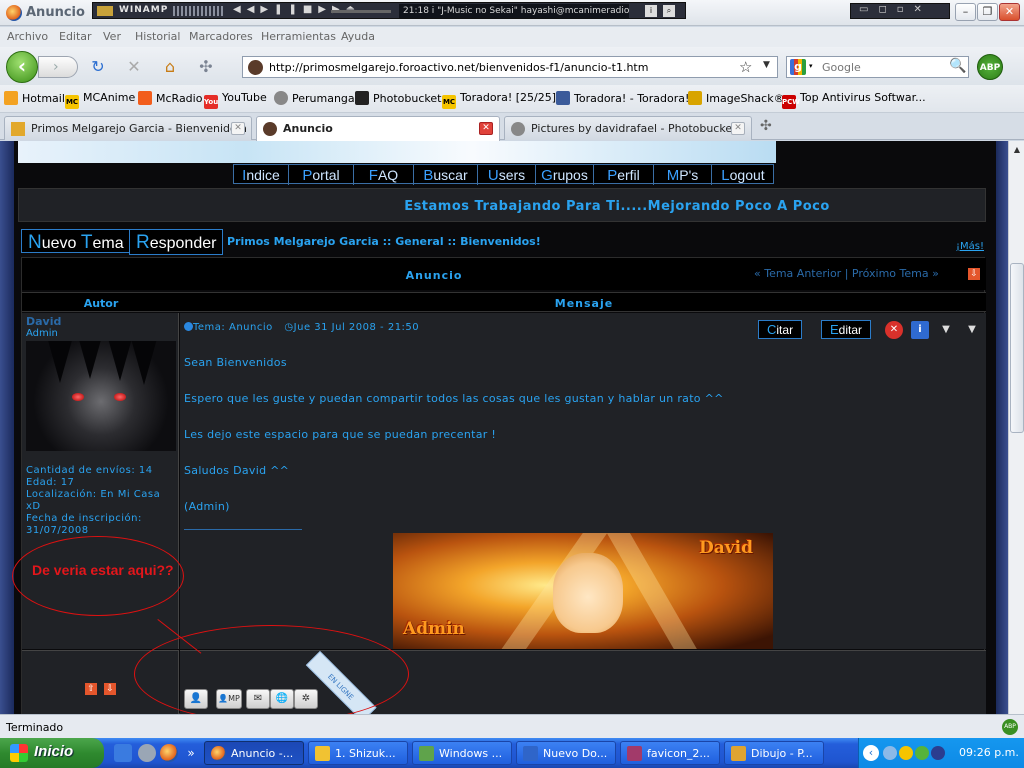  Describe the element at coordinates (846, 273) in the screenshot. I see `prev-next-topic-links: « Tema Anterior | Próximo Tema »` at that location.